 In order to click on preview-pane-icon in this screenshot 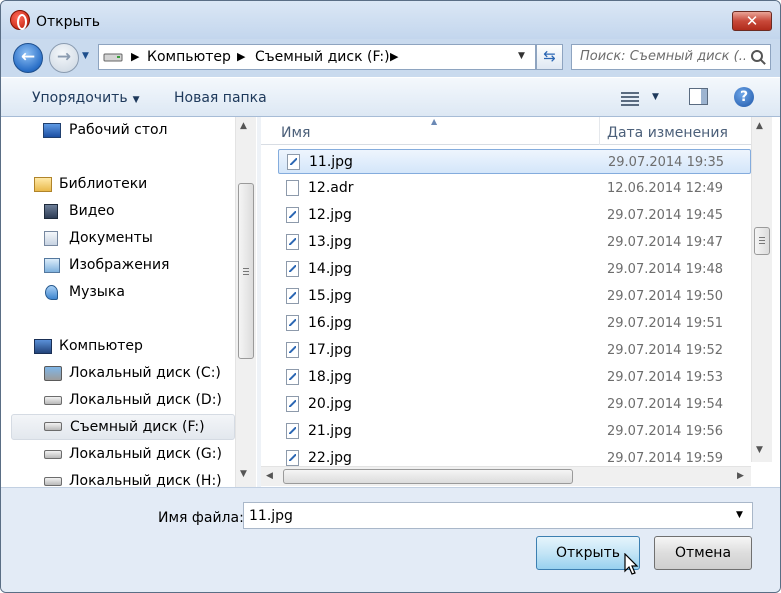, I will do `click(698, 96)`.